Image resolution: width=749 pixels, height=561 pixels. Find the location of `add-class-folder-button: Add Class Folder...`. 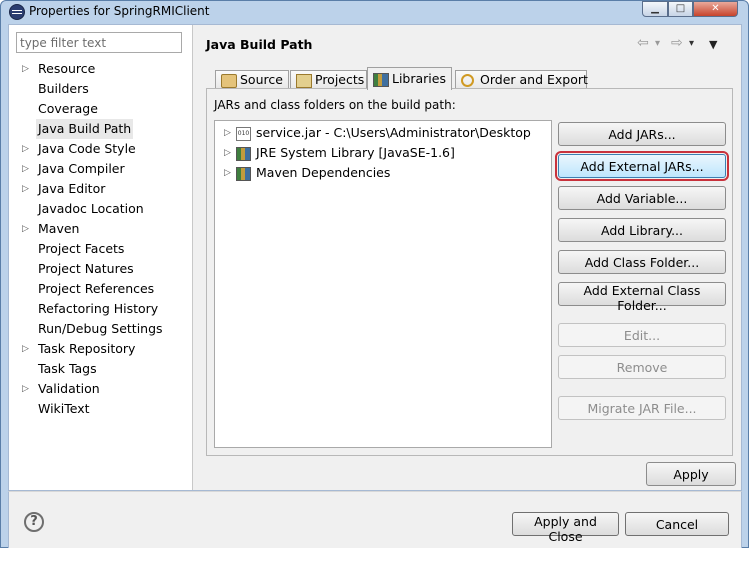

add-class-folder-button: Add Class Folder... is located at coordinates (642, 262).